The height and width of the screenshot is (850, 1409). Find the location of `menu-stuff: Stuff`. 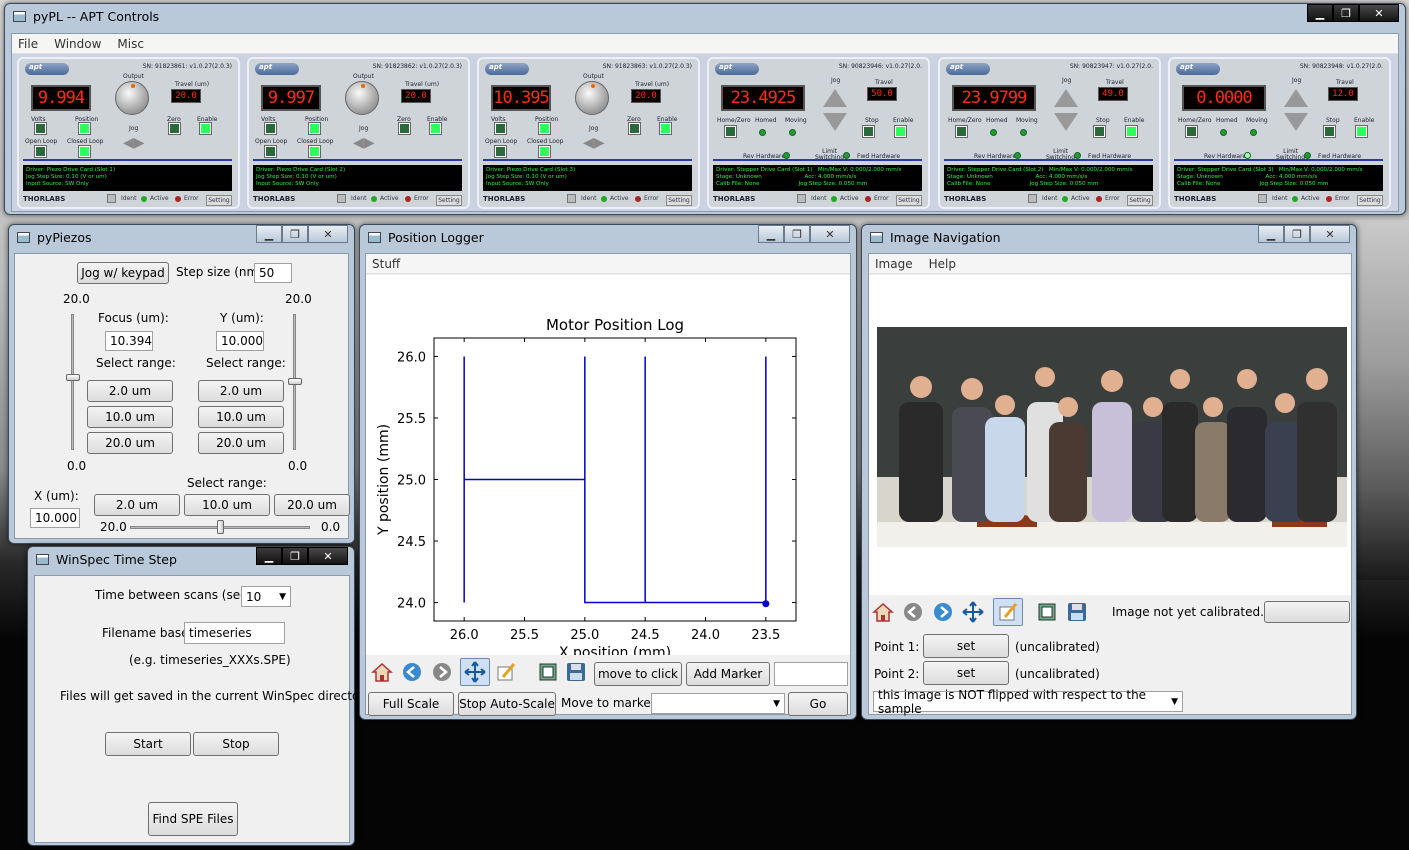

menu-stuff: Stuff is located at coordinates (386, 264).